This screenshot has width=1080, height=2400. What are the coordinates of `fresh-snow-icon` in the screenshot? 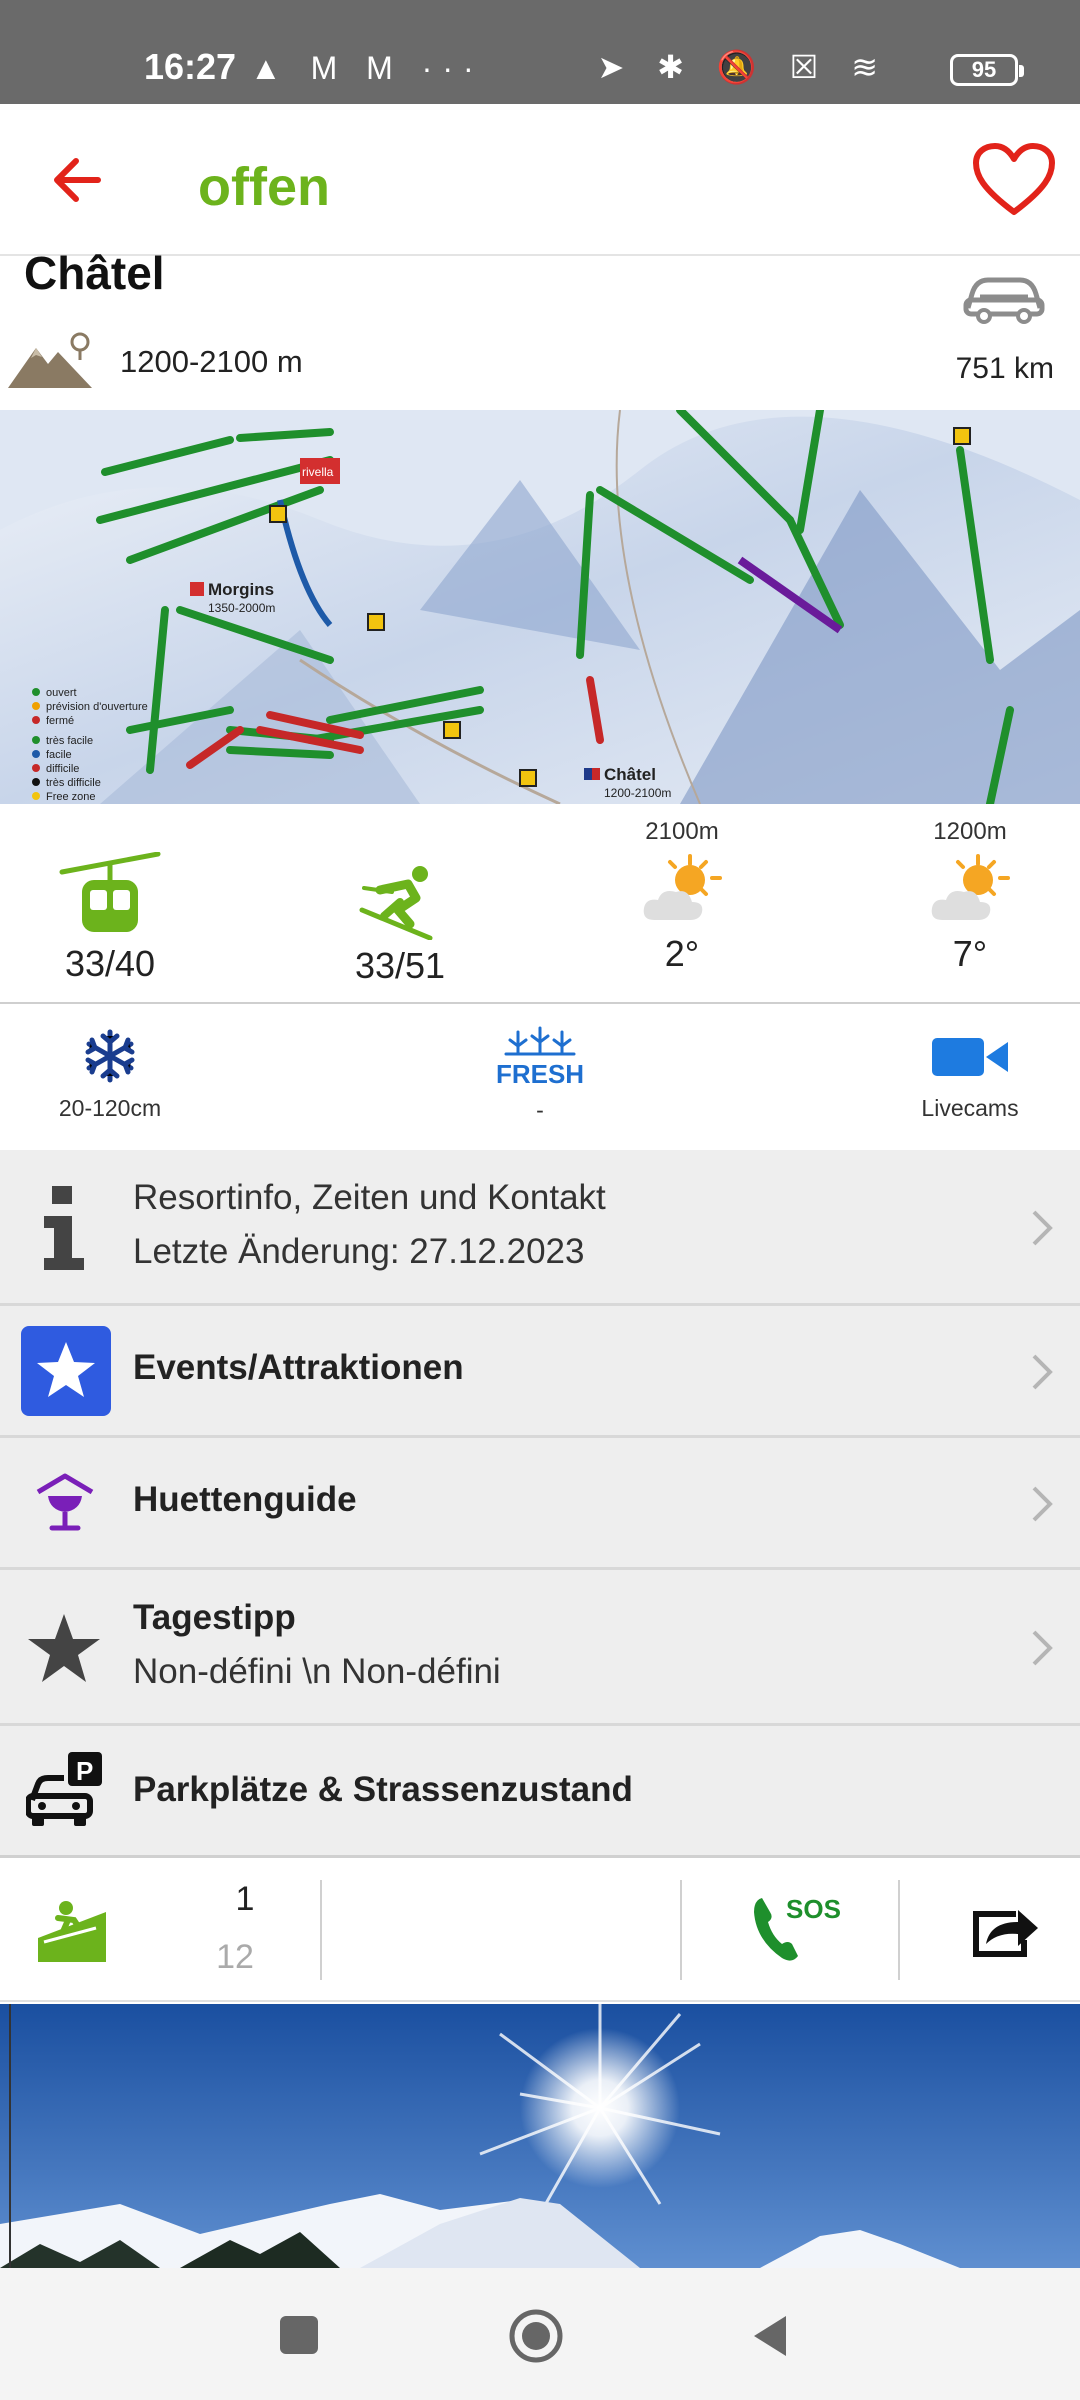 It's located at (540, 1041).